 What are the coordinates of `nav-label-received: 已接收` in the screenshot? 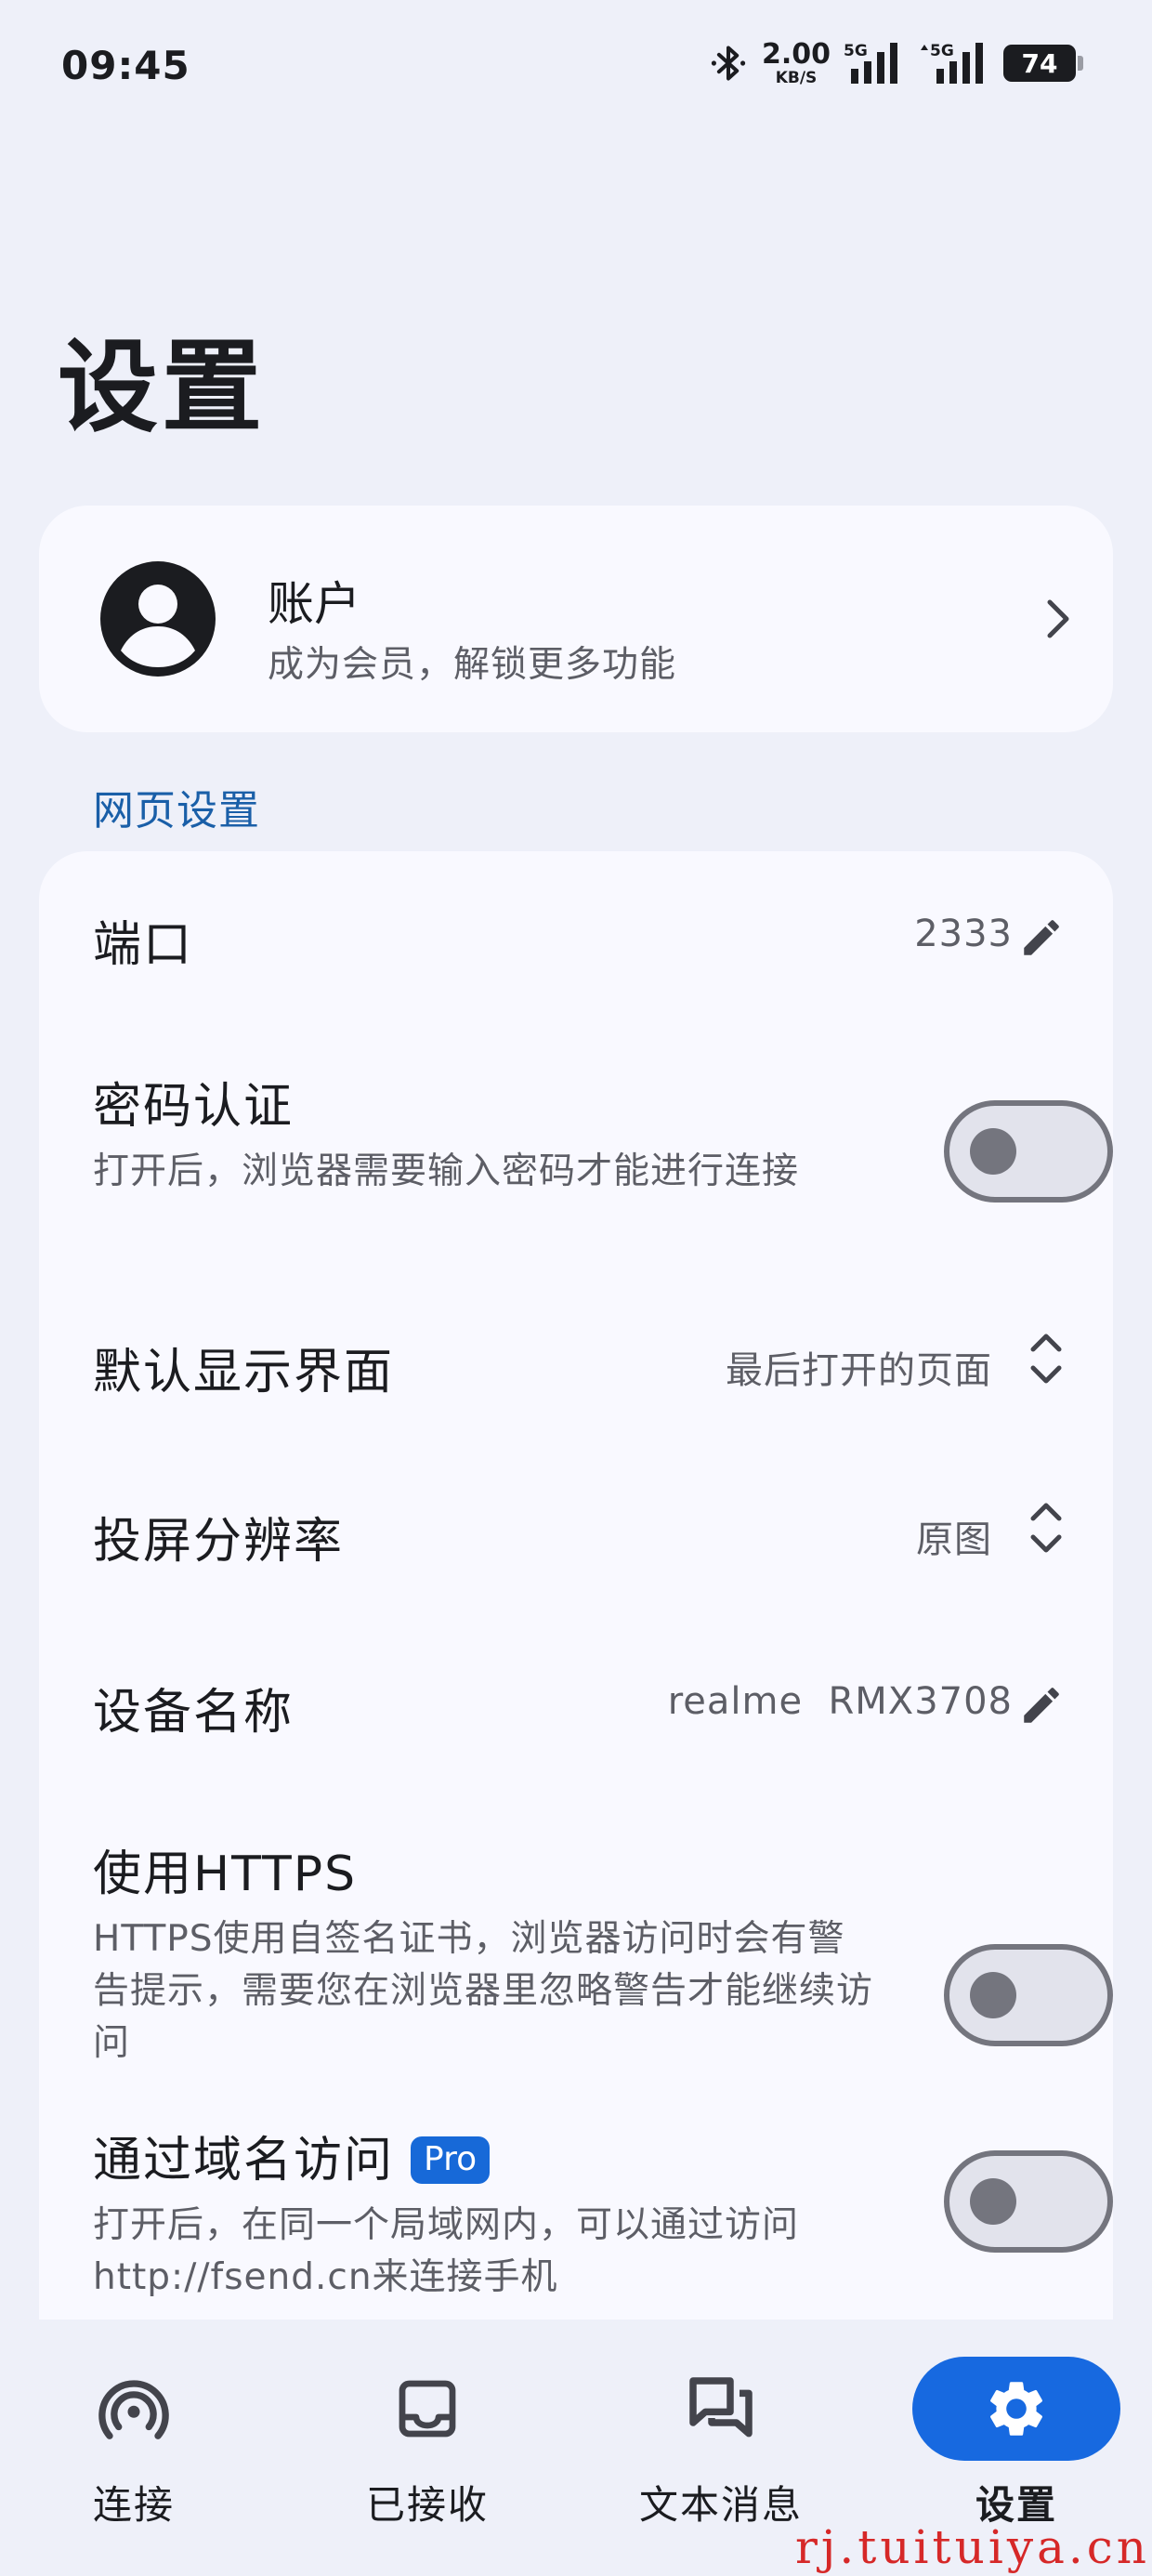 It's located at (427, 2505).